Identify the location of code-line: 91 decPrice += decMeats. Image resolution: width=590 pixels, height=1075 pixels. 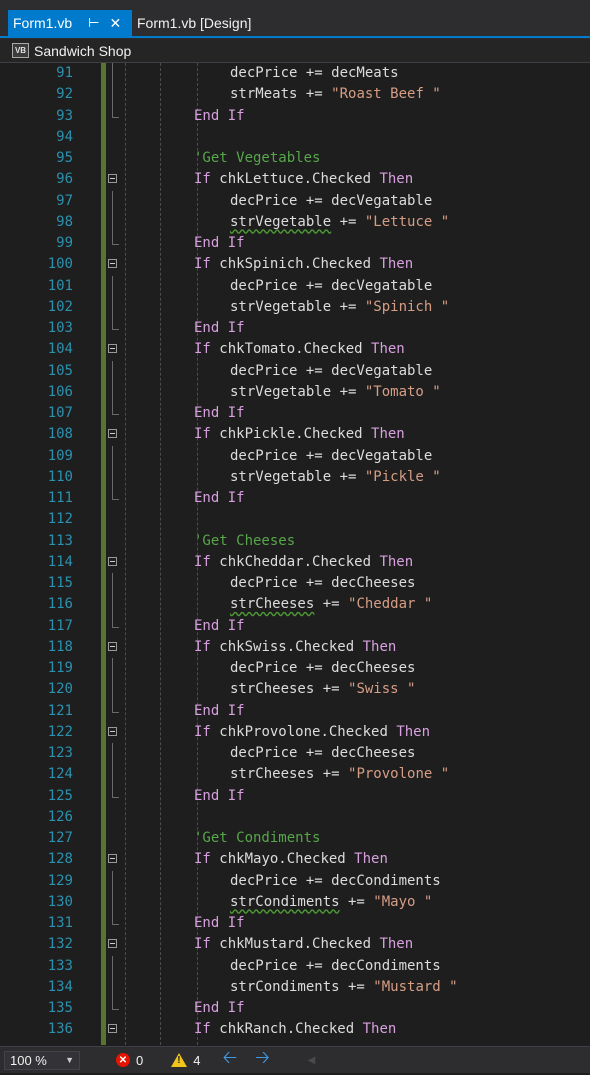
(295, 74).